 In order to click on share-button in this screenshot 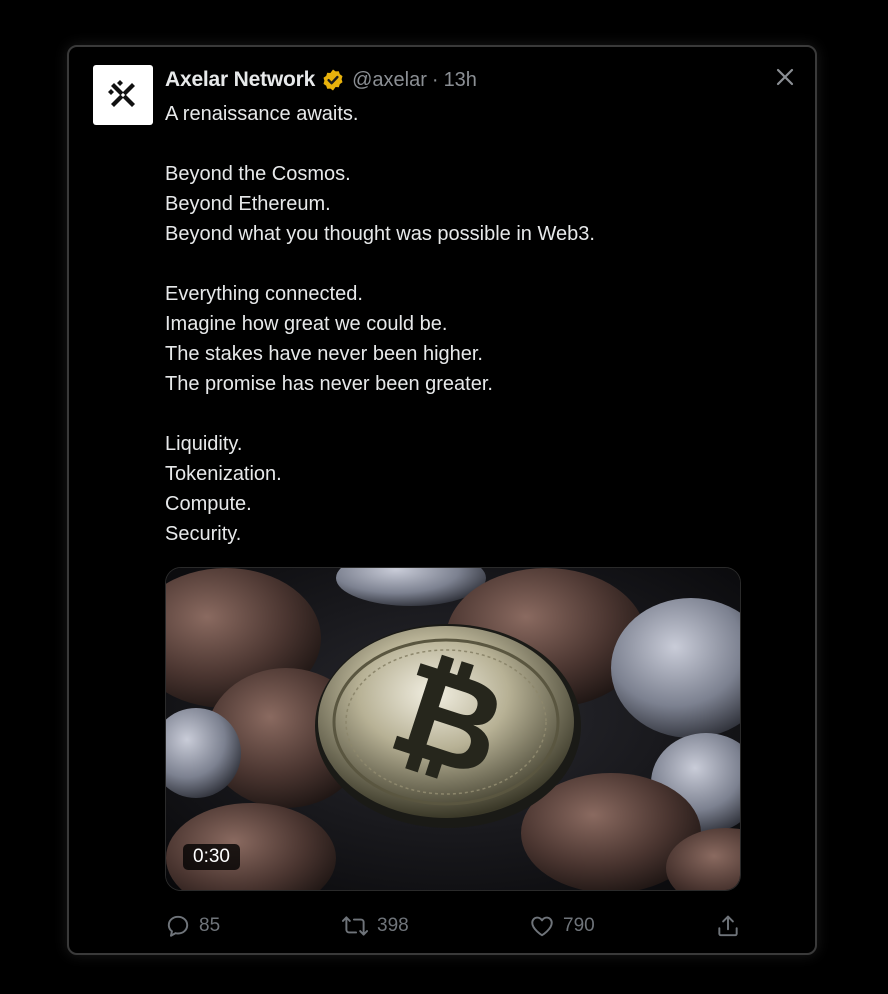, I will do `click(732, 926)`.